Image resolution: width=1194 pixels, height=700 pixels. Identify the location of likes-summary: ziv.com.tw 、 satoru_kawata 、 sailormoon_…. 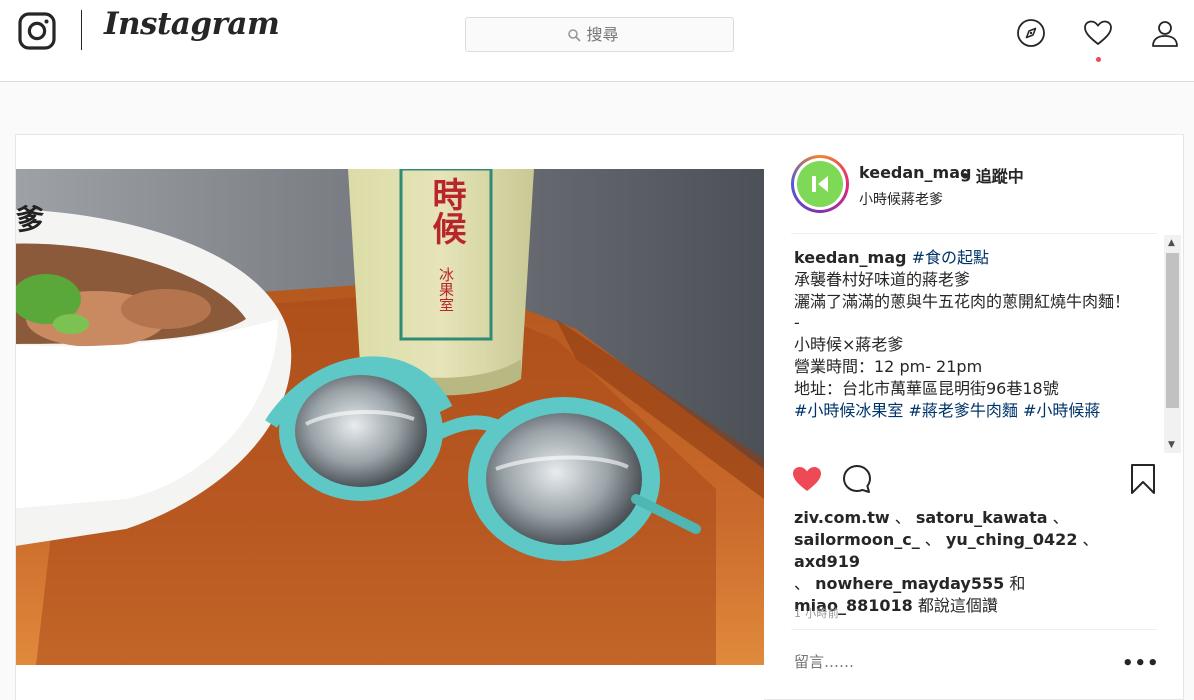
(946, 561).